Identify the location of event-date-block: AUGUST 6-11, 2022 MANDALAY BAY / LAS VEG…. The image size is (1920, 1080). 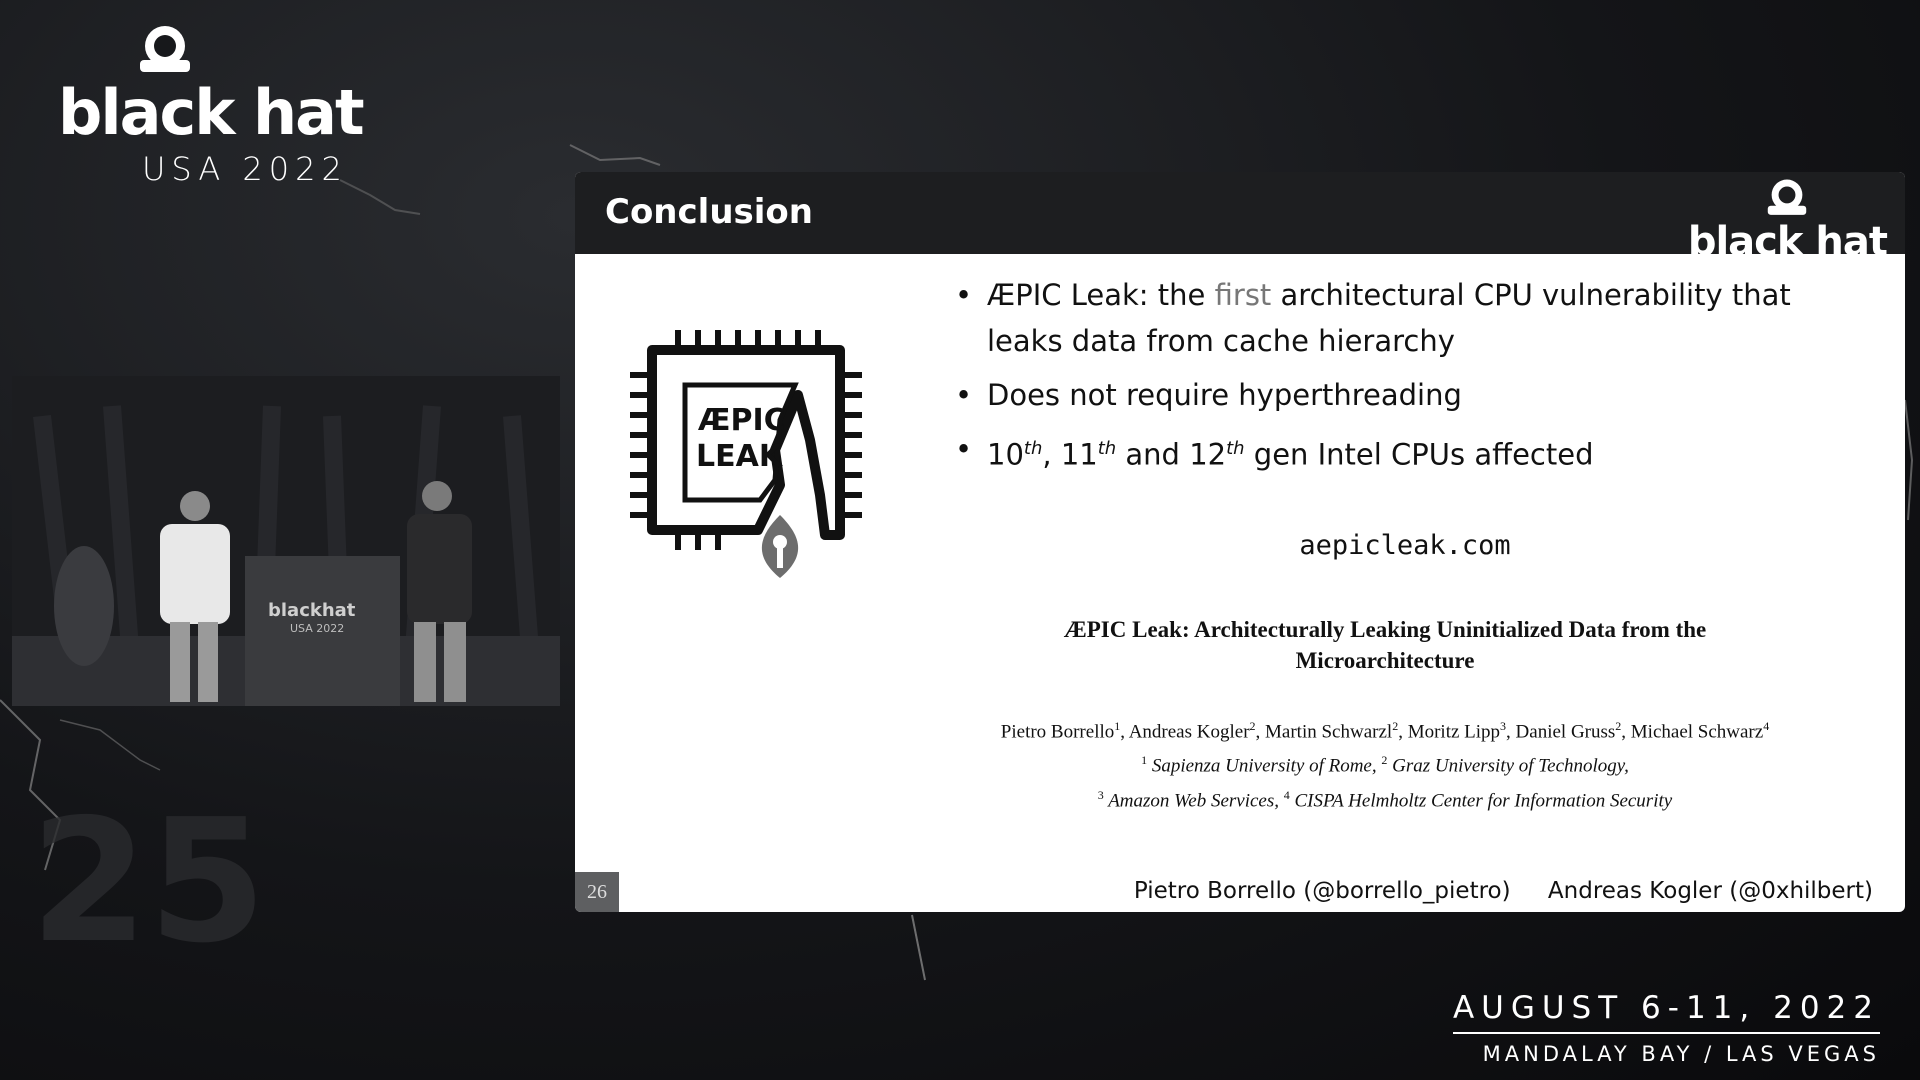
(1666, 1028).